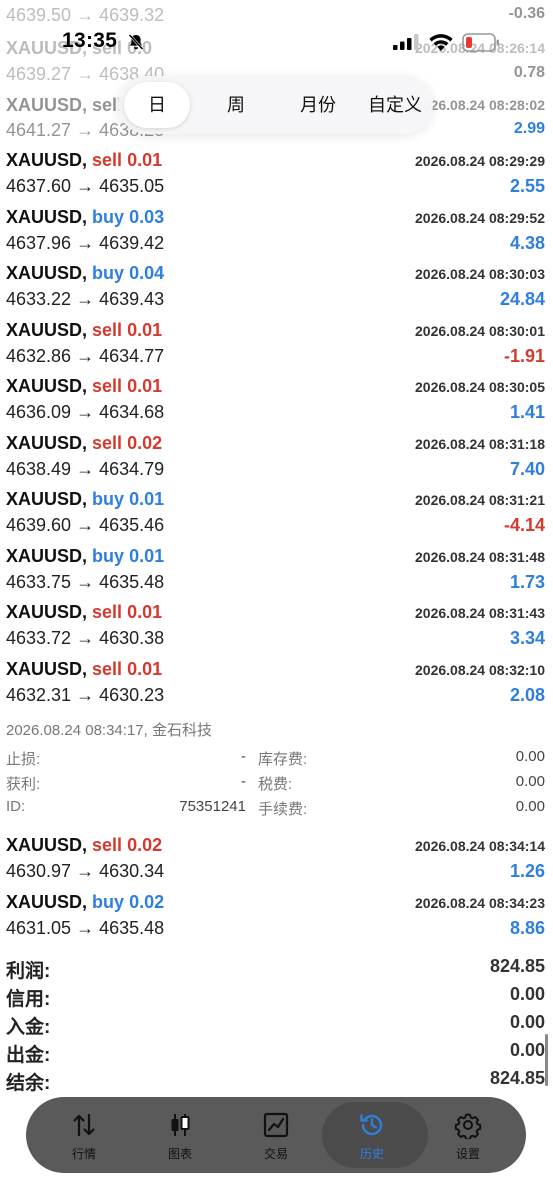 The width and height of the screenshot is (553, 1200). What do you see at coordinates (39, 927) in the screenshot?
I see `open-price: 4631.05` at bounding box center [39, 927].